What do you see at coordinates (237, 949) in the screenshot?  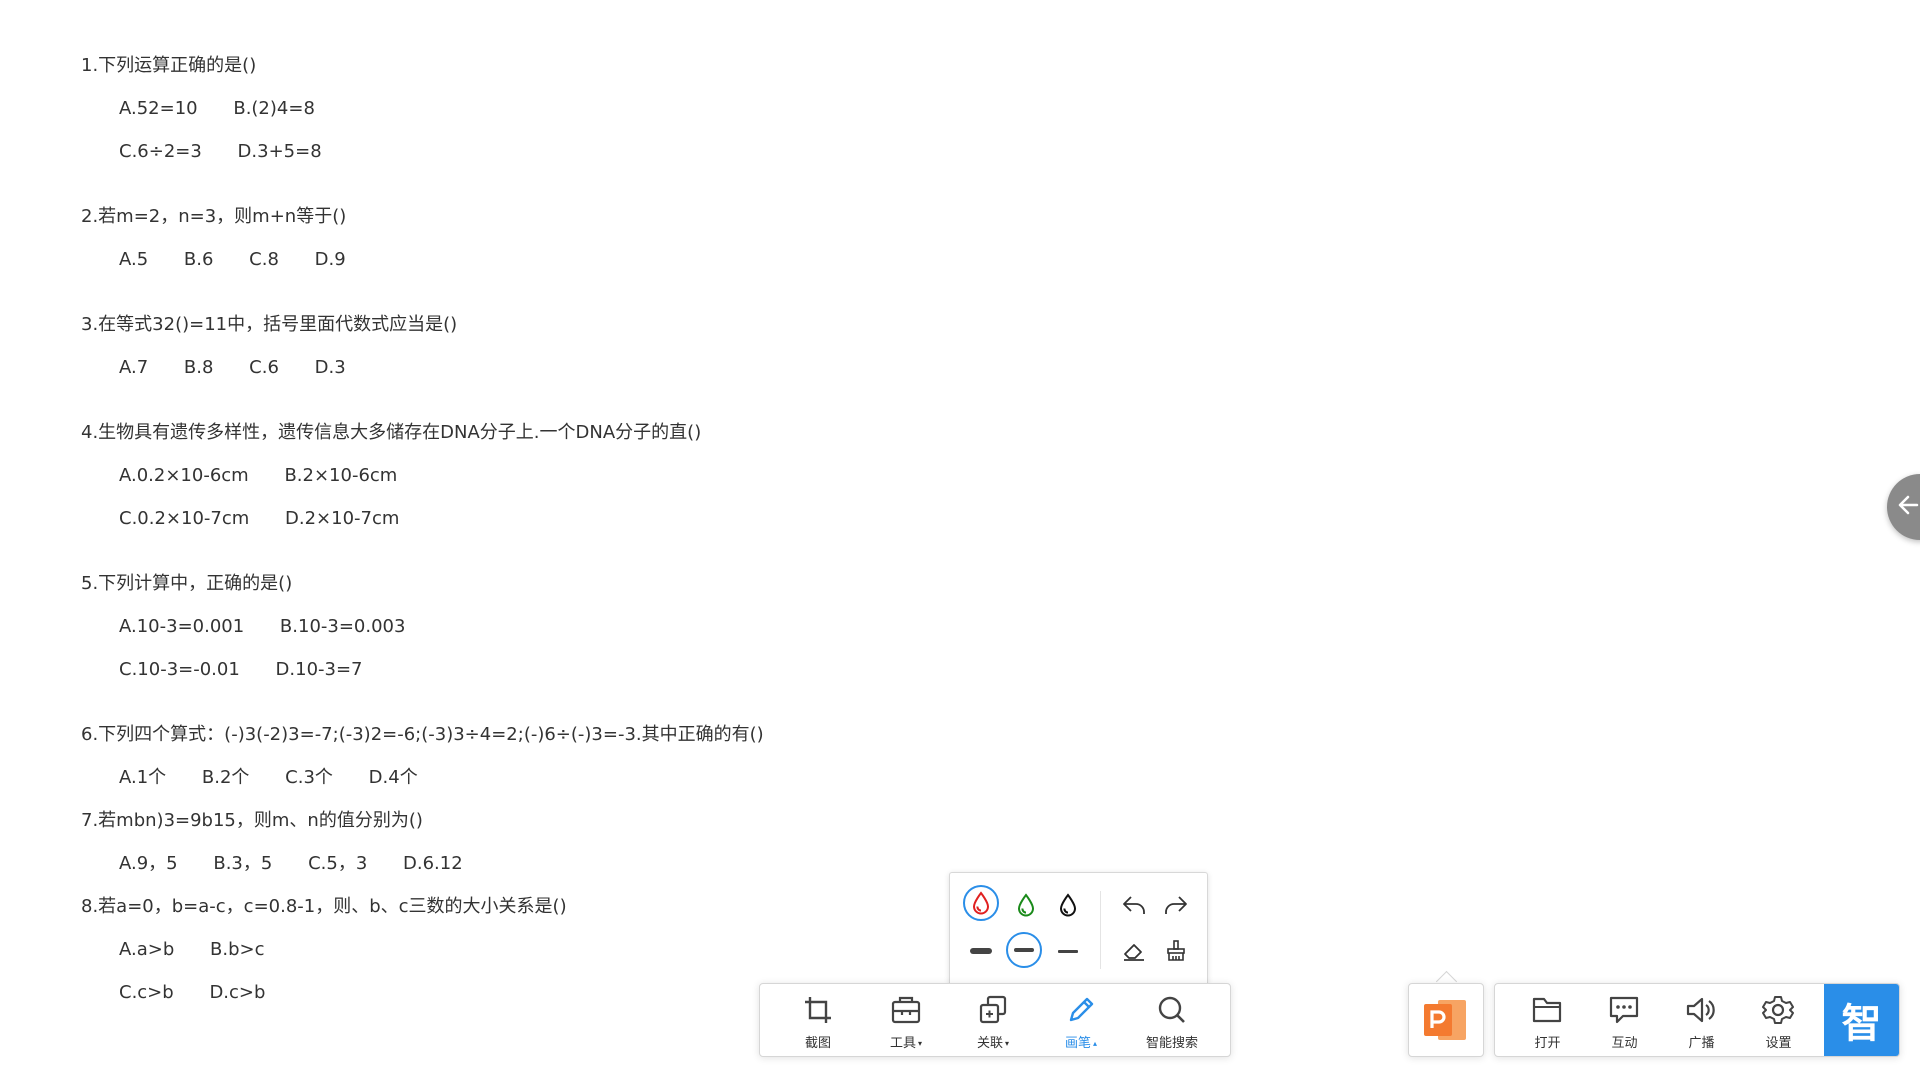 I see `option: B.b>c` at bounding box center [237, 949].